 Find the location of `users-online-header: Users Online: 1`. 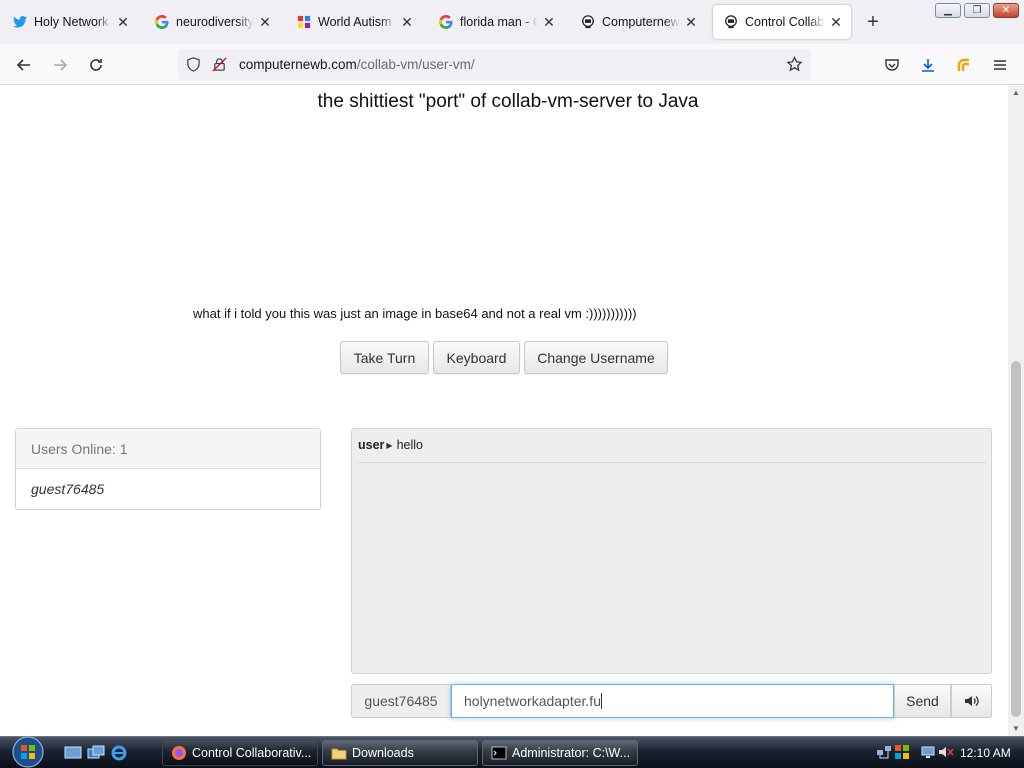

users-online-header: Users Online: 1 is located at coordinates (168, 449).